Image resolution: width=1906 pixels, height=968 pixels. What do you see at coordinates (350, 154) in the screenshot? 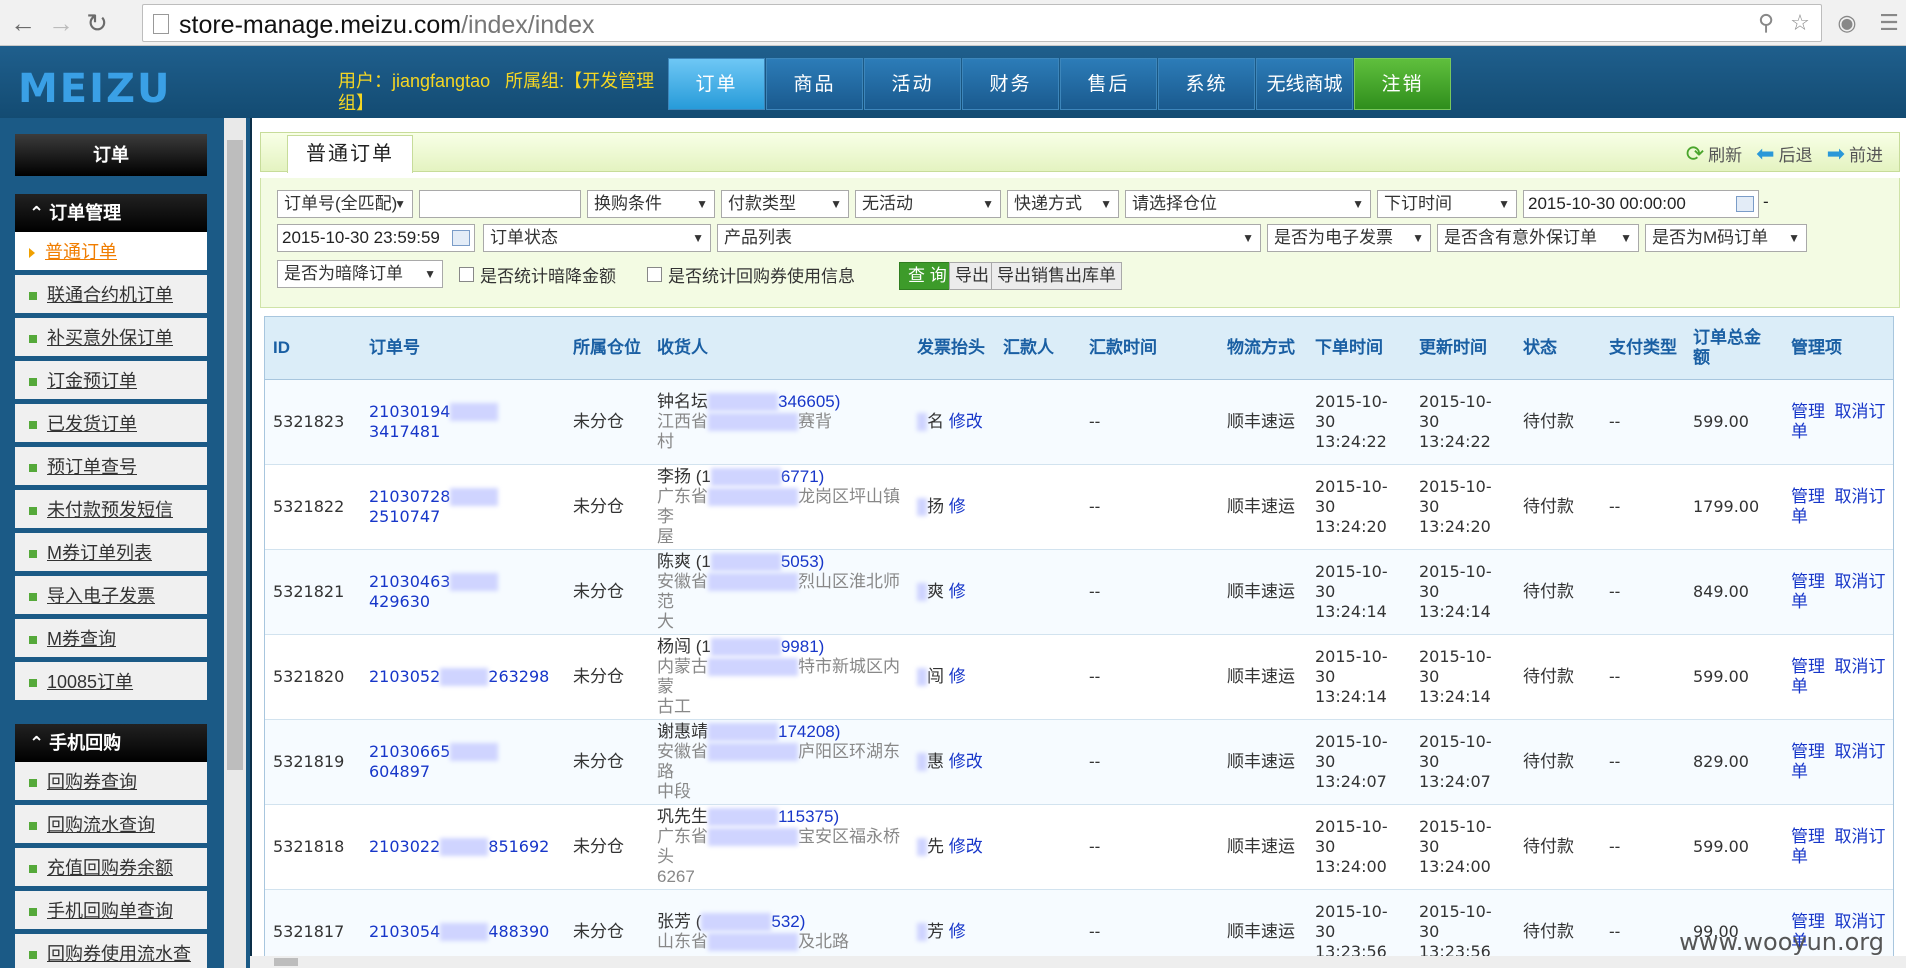
I see `tab-normal-orders: 普通订单` at bounding box center [350, 154].